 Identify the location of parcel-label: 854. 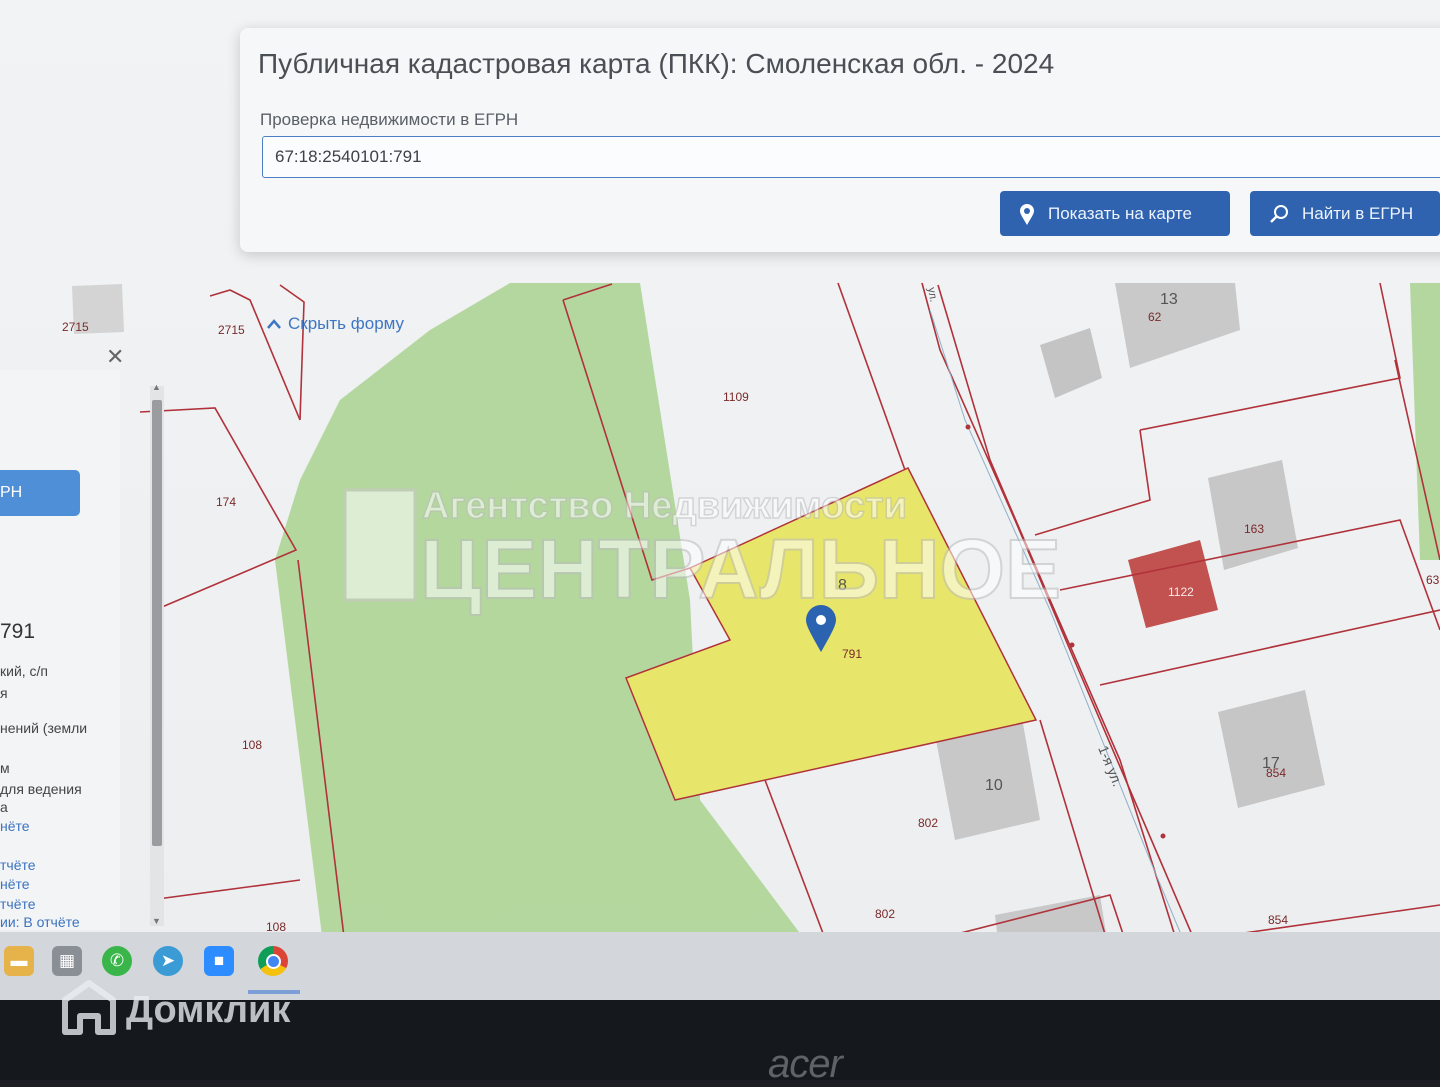
(1278, 920).